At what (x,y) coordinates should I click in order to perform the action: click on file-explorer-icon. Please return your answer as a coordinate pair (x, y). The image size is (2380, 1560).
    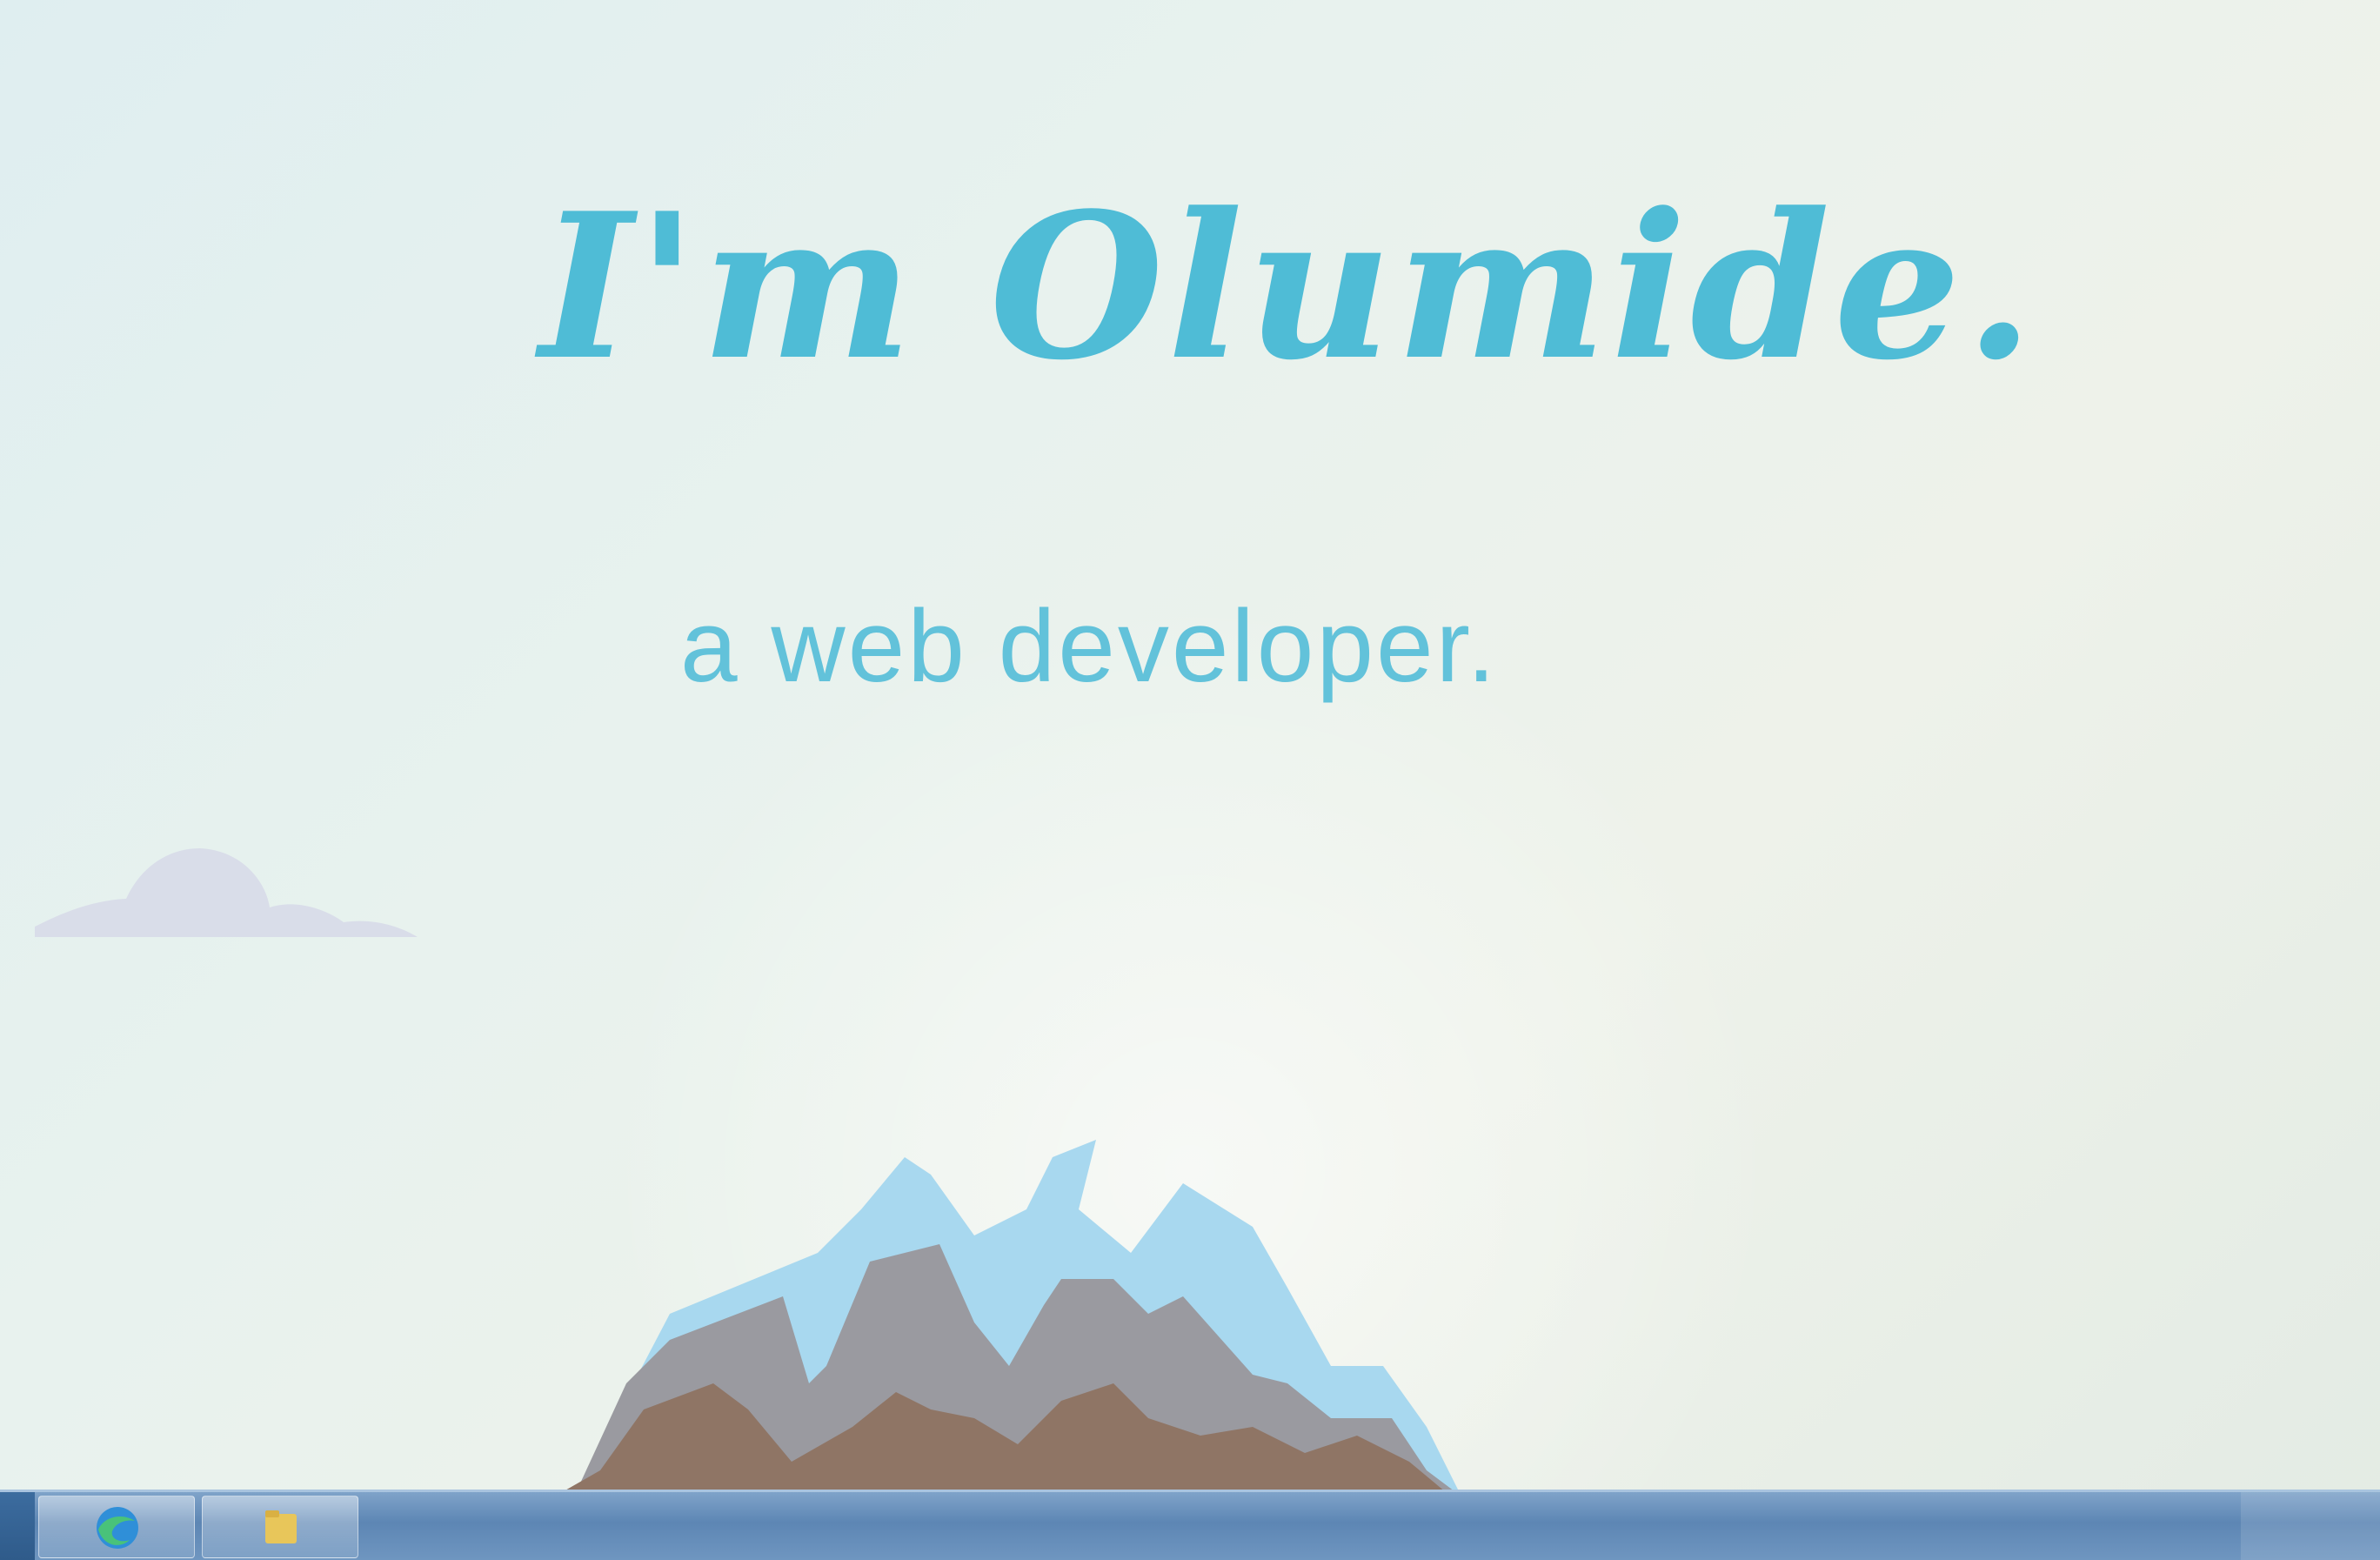
    Looking at the image, I should click on (281, 1526).